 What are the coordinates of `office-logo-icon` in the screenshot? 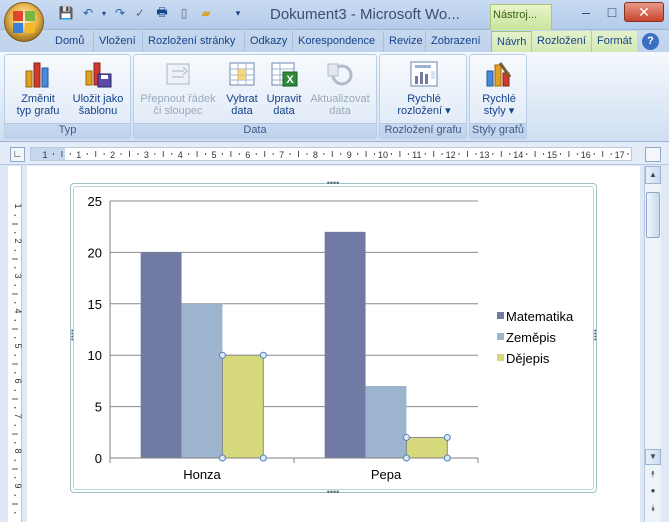 It's located at (24, 22).